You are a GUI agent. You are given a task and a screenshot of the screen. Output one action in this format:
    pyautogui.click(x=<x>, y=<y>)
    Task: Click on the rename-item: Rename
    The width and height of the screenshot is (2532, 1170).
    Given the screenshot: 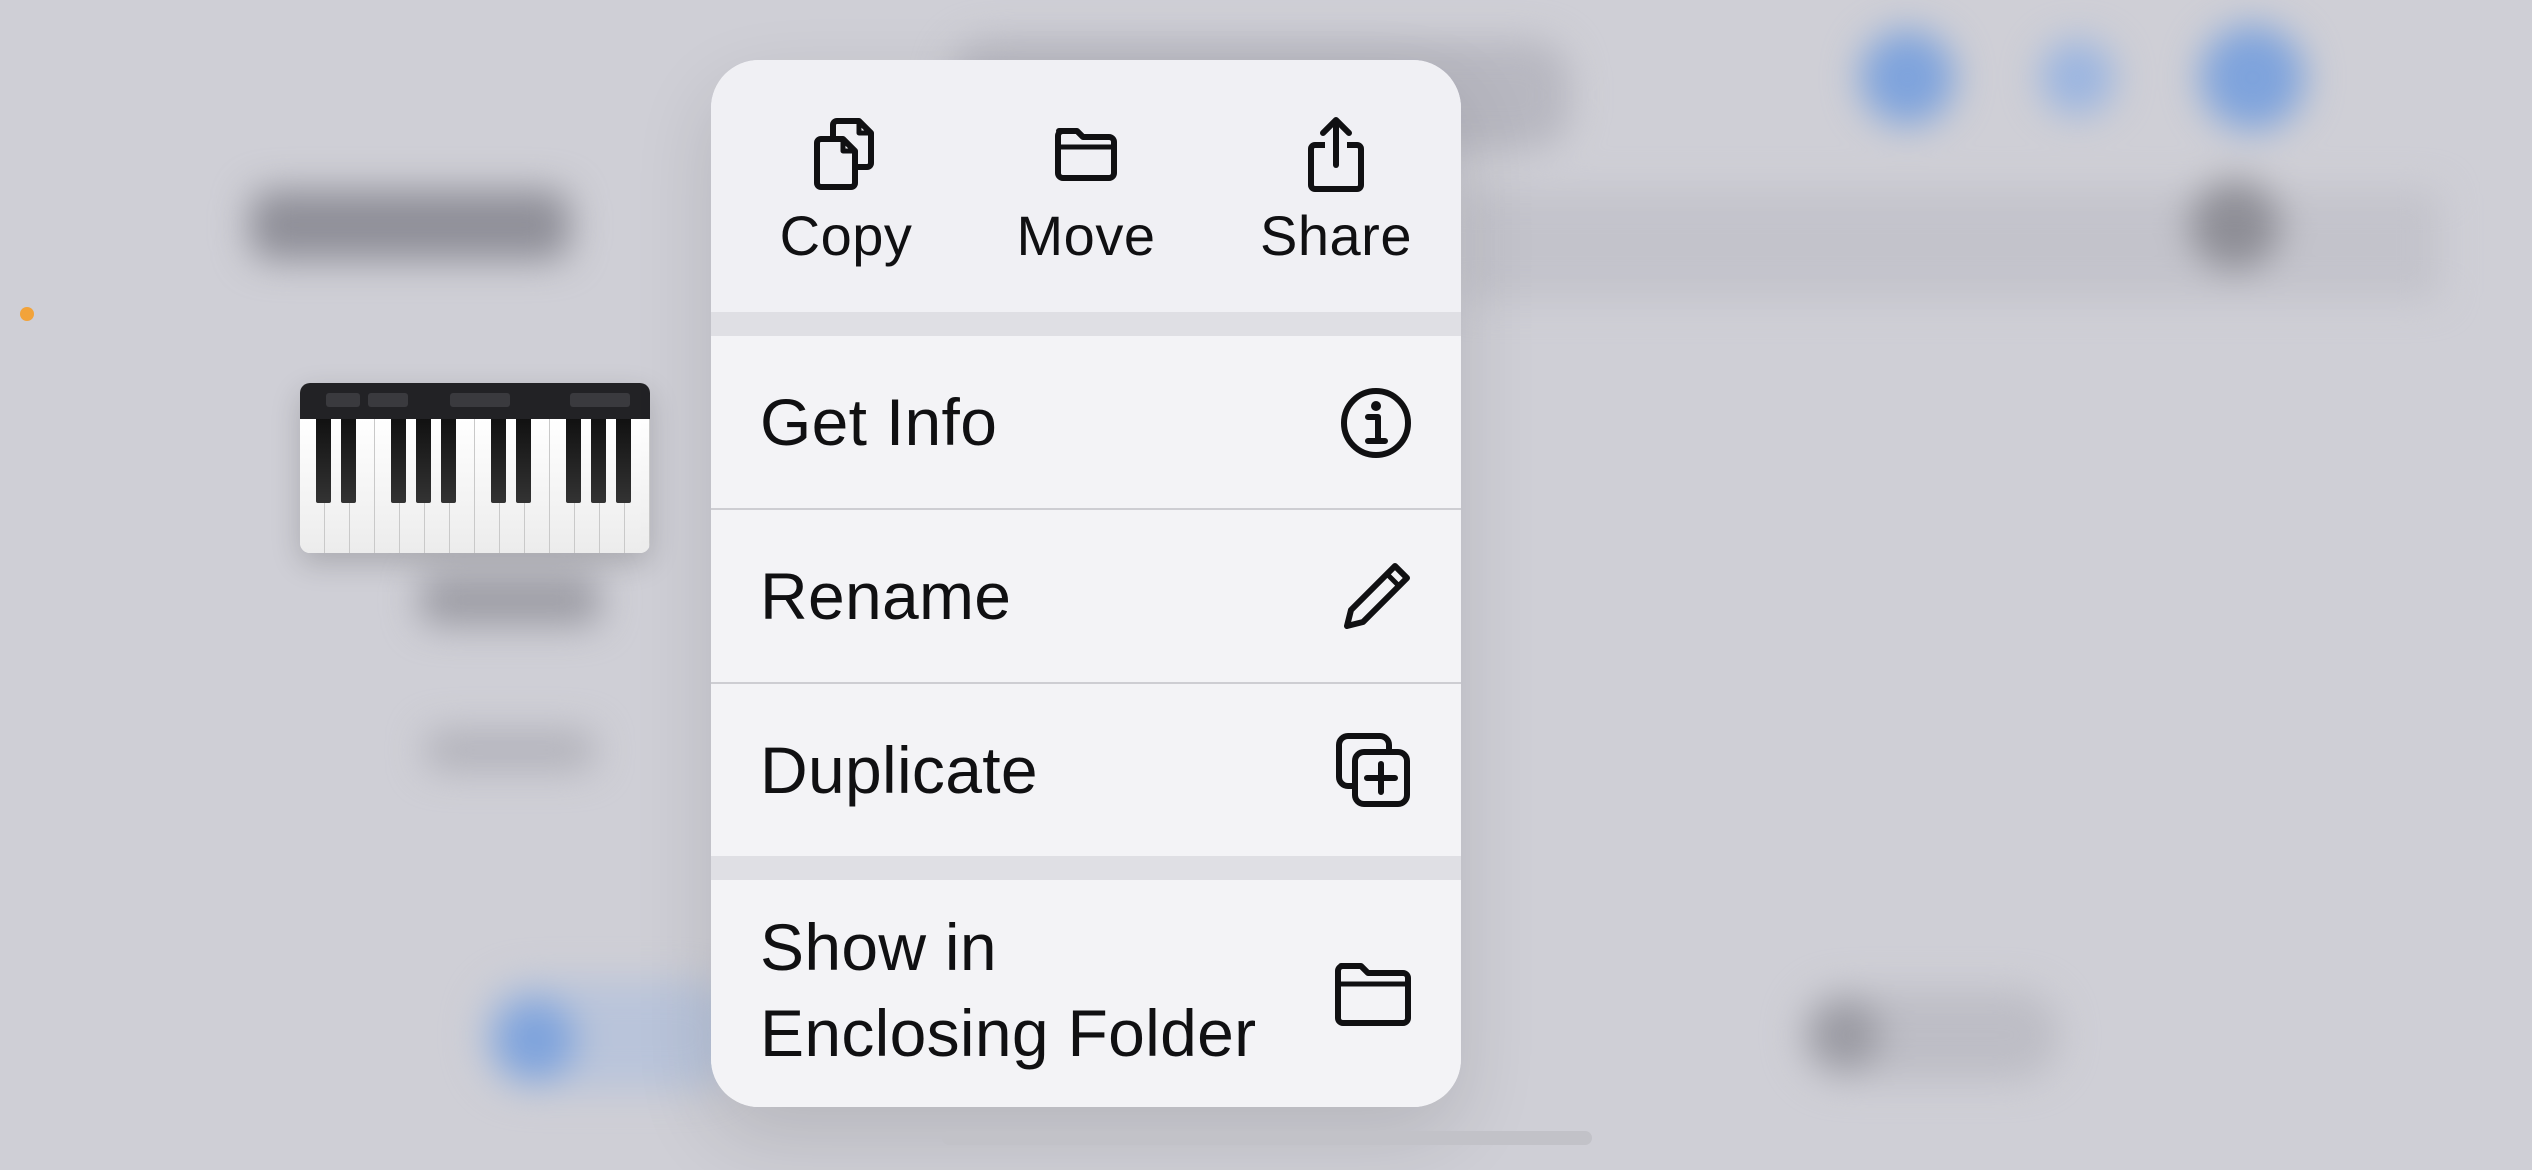 What is the action you would take?
    pyautogui.click(x=1086, y=596)
    